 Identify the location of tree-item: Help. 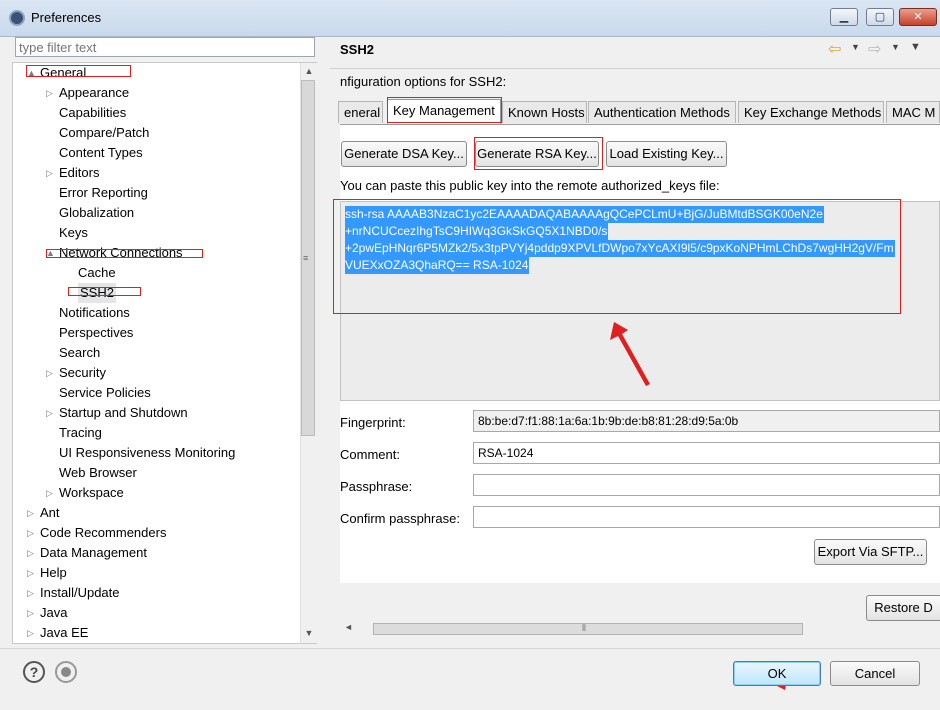
(53, 573).